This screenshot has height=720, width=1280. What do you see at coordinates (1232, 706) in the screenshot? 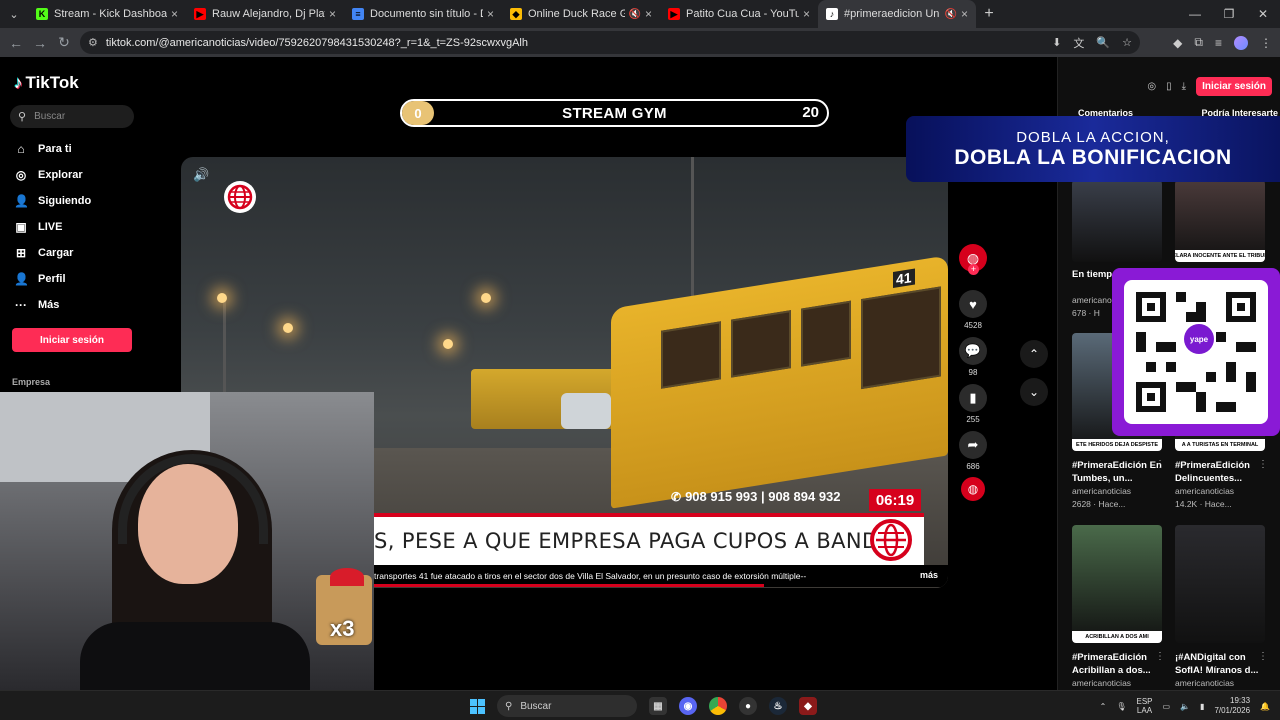
I see `clock: 19:33 7/01/2026` at bounding box center [1232, 706].